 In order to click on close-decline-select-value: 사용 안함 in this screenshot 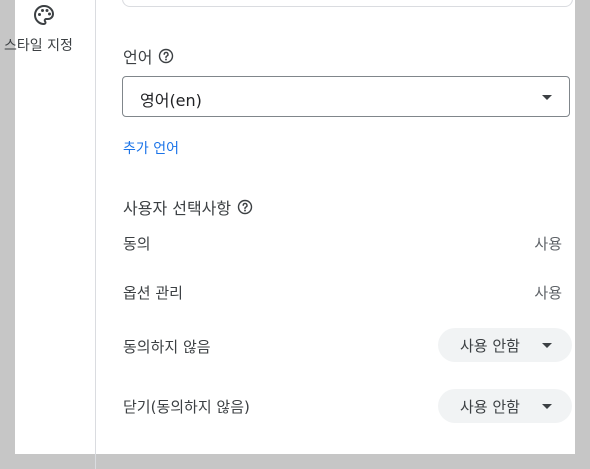, I will do `click(490, 407)`.